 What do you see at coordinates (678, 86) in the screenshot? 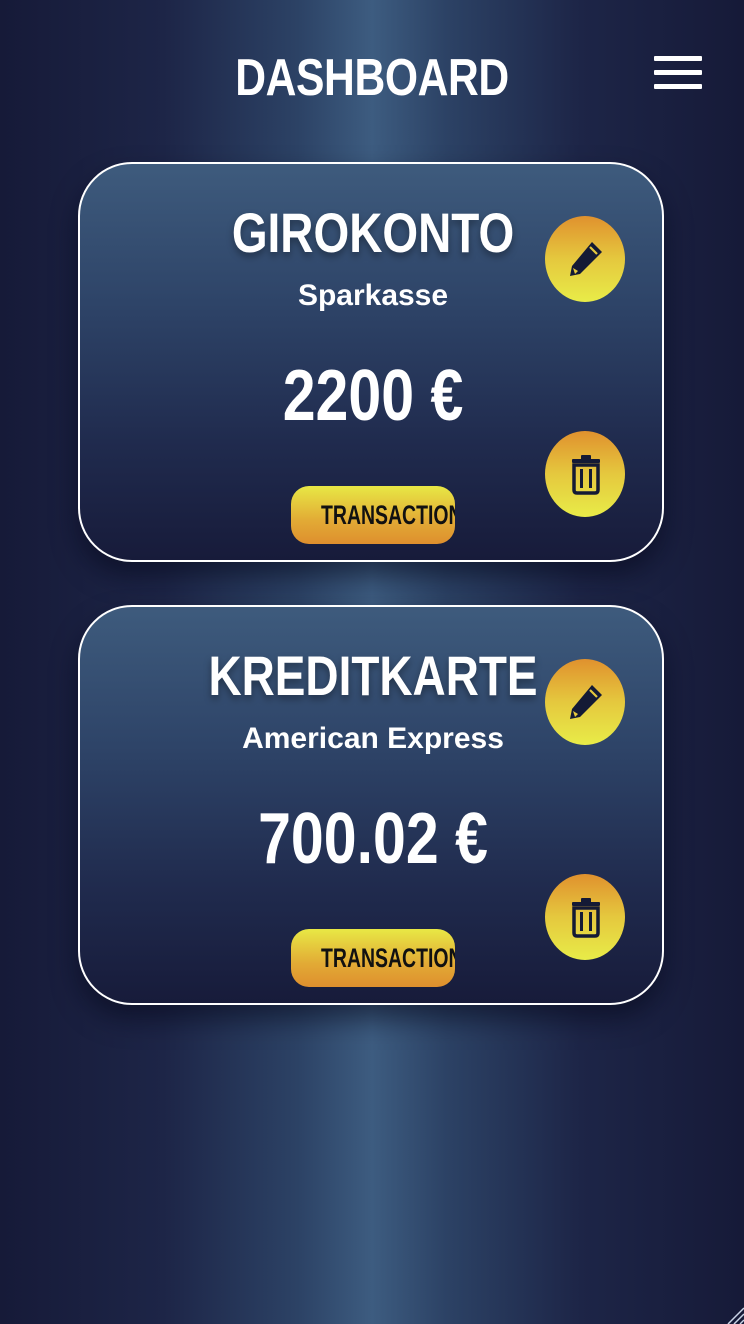
I see `menu-bar-bottom` at bounding box center [678, 86].